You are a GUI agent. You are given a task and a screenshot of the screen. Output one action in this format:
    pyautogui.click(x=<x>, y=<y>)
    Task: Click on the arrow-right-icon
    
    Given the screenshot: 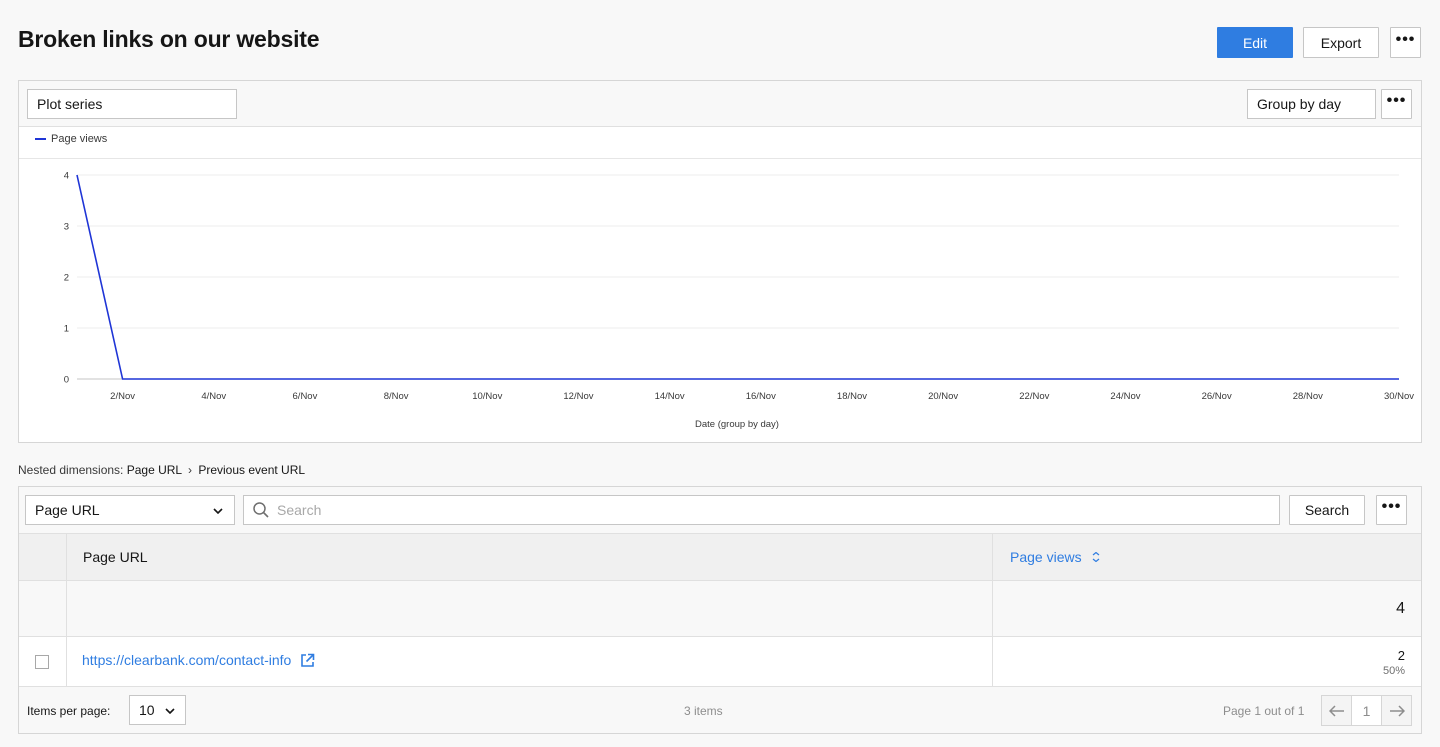 What is the action you would take?
    pyautogui.click(x=1397, y=710)
    